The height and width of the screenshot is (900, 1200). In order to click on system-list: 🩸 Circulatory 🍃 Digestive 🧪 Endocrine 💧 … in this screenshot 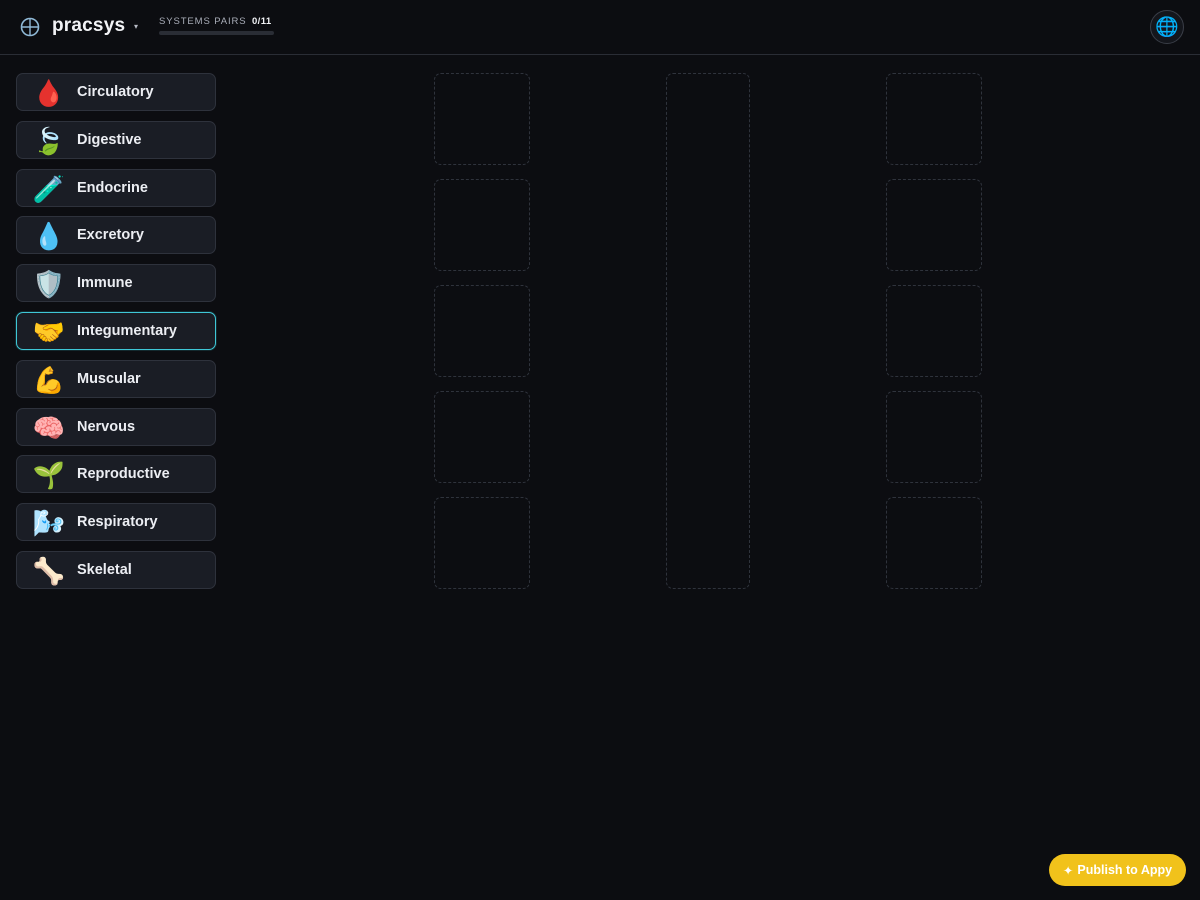, I will do `click(116, 336)`.